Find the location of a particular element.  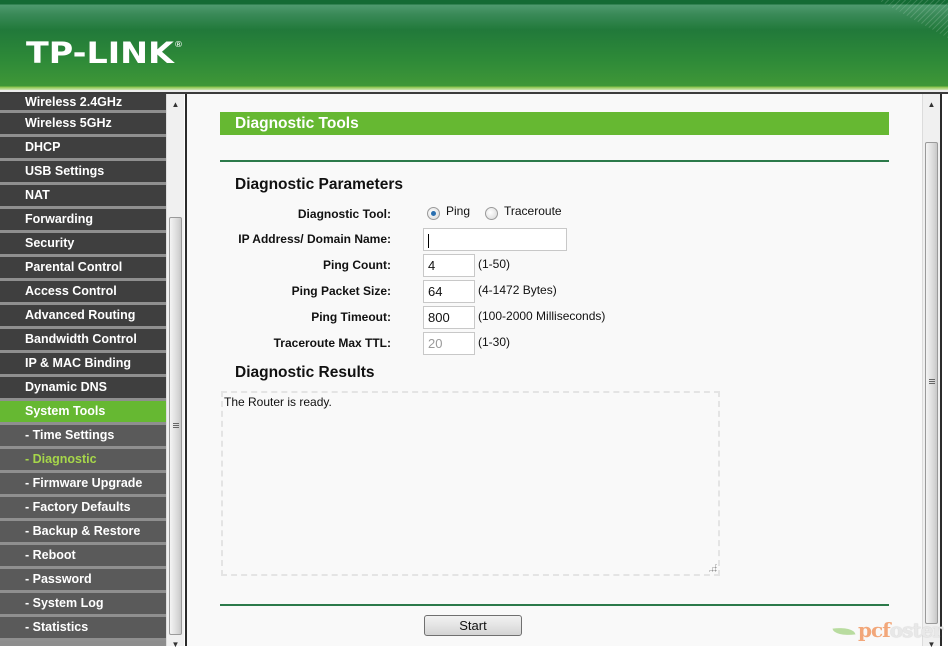

sidebar-scroll-thumb is located at coordinates (175, 426).